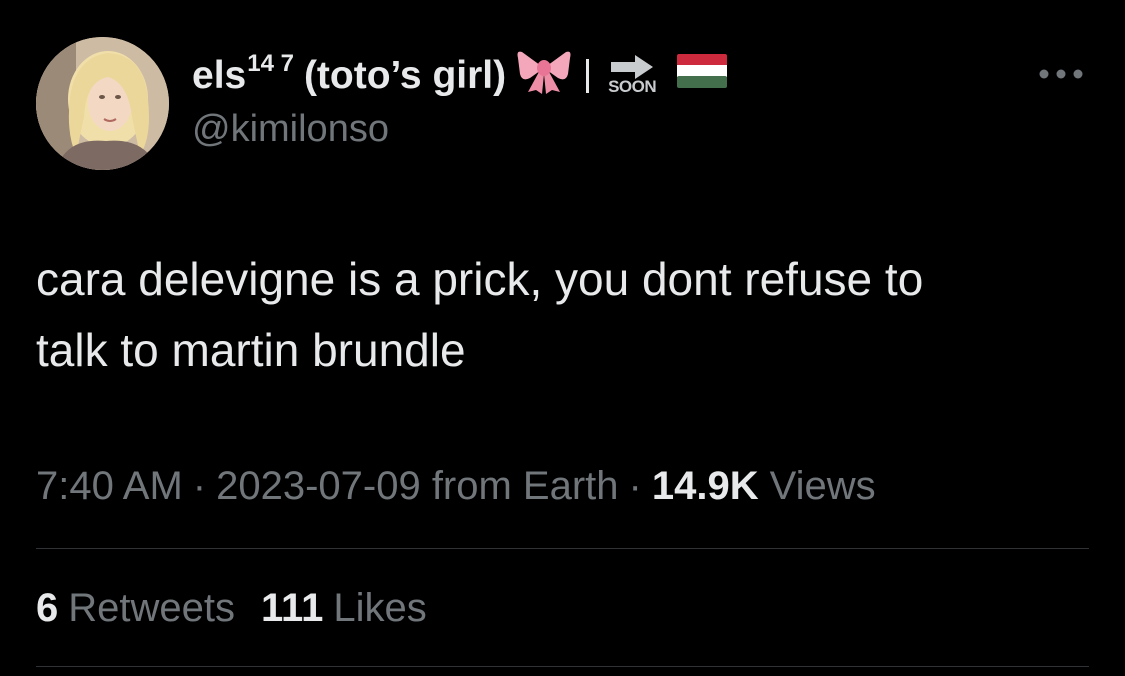 This screenshot has width=1125, height=676. What do you see at coordinates (588, 76) in the screenshot?
I see `name-separator-bar` at bounding box center [588, 76].